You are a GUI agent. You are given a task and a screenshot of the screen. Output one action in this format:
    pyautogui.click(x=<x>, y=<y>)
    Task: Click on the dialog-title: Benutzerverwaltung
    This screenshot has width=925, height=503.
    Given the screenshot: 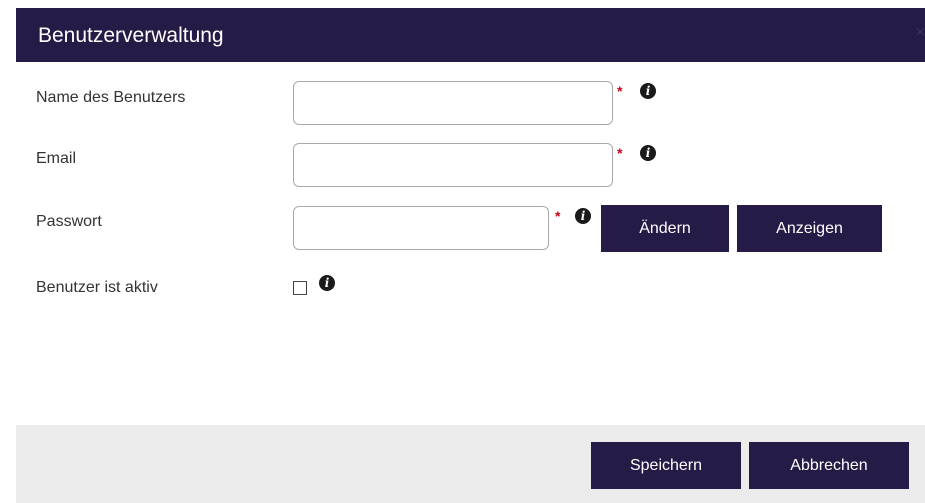 What is the action you would take?
    pyautogui.click(x=131, y=35)
    